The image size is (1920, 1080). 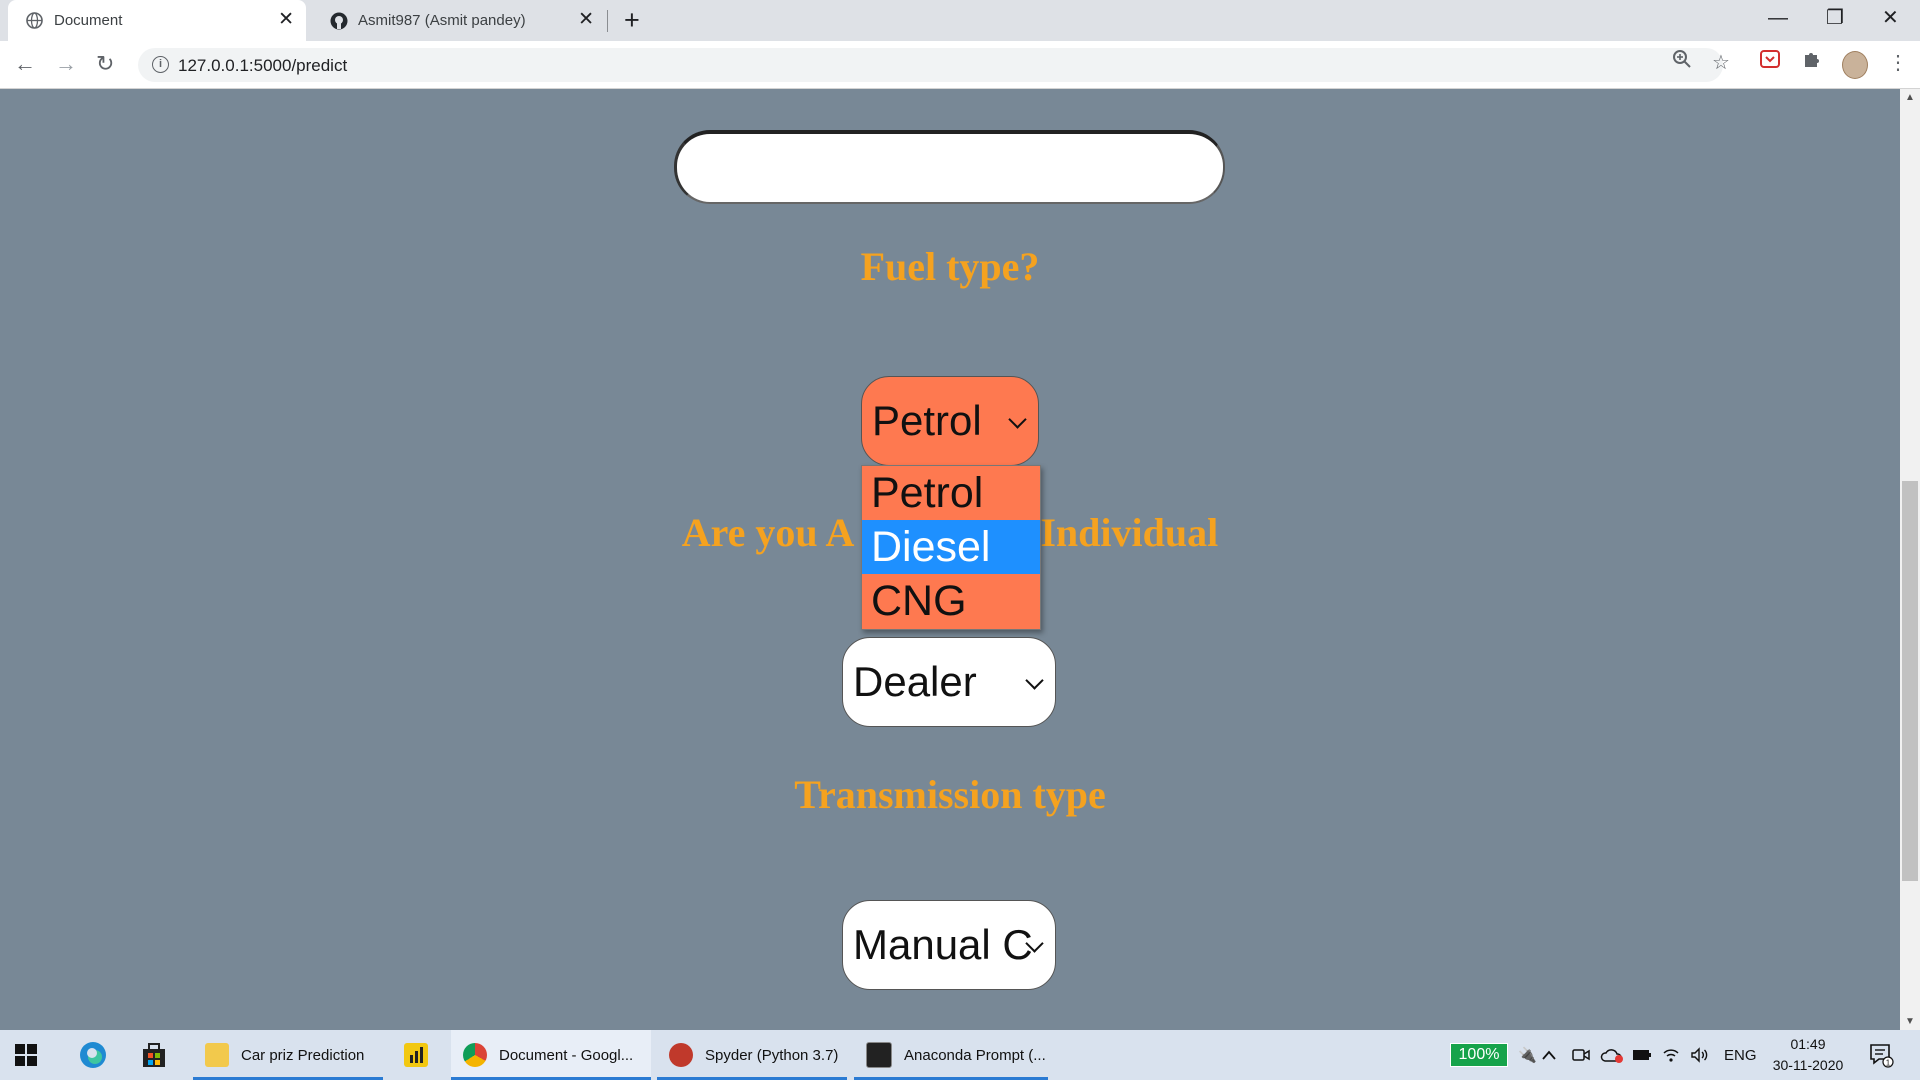 What do you see at coordinates (950, 794) in the screenshot?
I see `transmission-type-label: Transmission type` at bounding box center [950, 794].